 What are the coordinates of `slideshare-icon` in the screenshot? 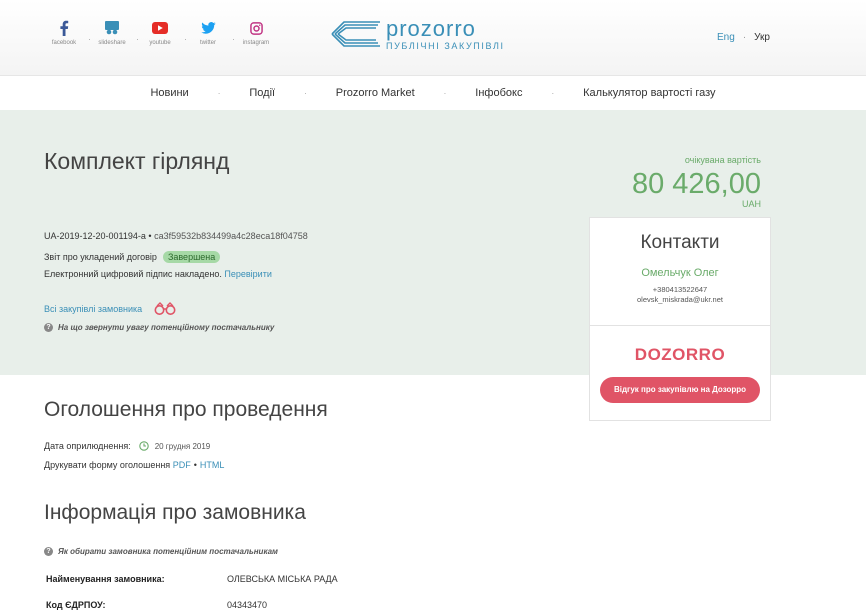 It's located at (112, 28).